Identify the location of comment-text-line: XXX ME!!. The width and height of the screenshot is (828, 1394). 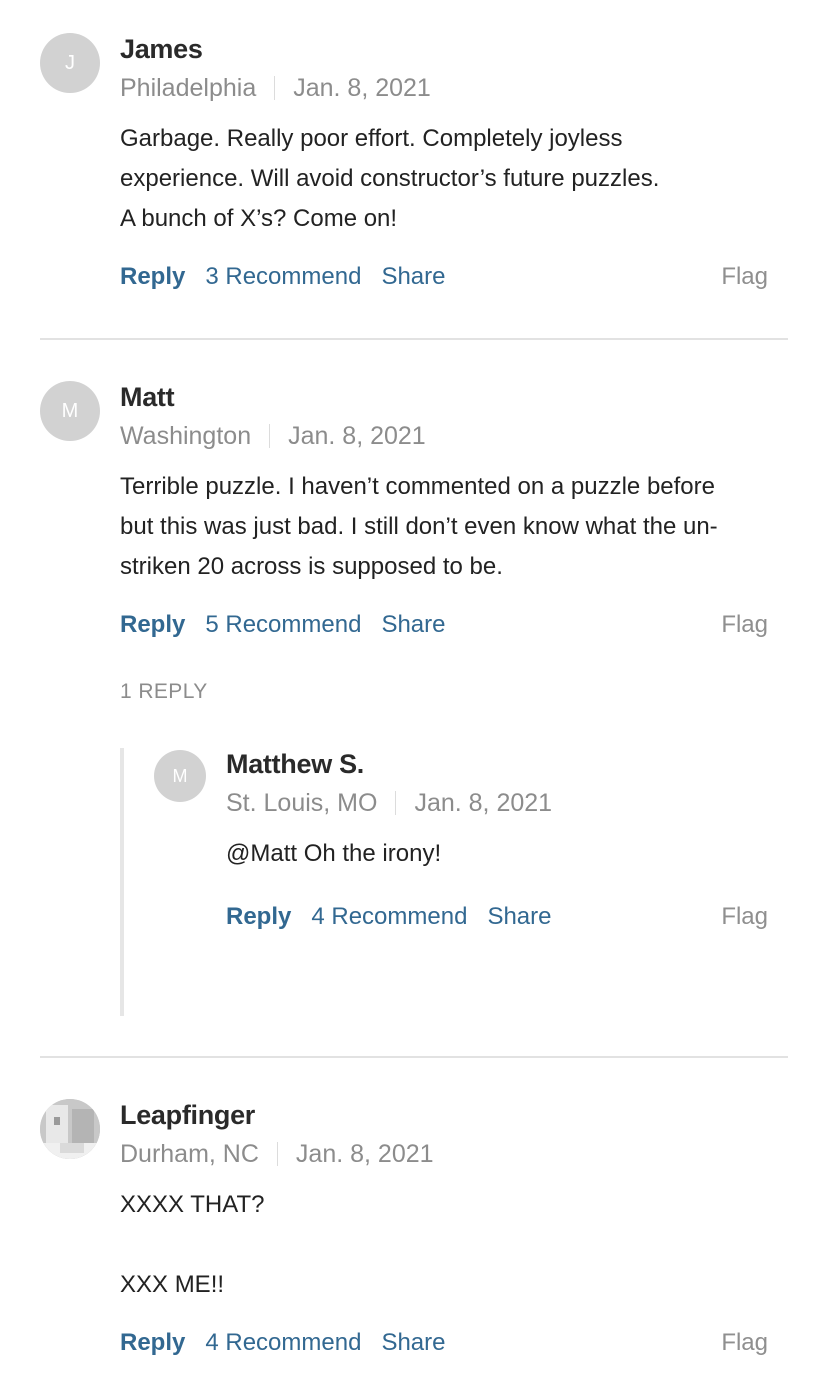
(172, 1284).